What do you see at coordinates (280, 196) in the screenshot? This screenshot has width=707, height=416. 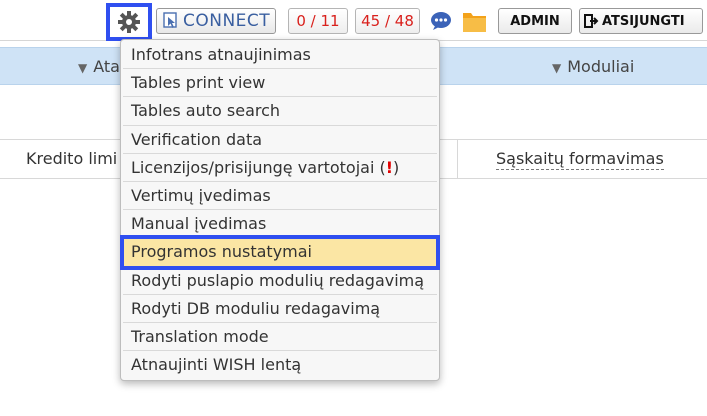 I see `menu-item-translations-entry: Vertimų įvedimas` at bounding box center [280, 196].